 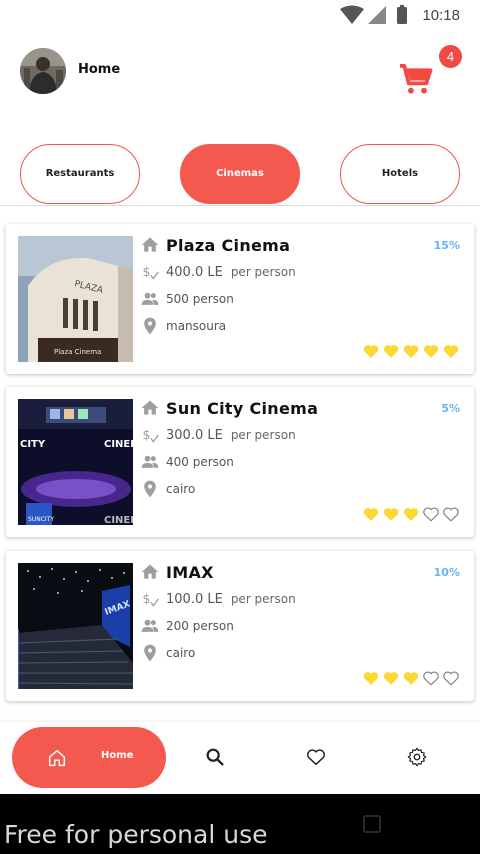 What do you see at coordinates (117, 755) in the screenshot?
I see `nav-home-label: Home` at bounding box center [117, 755].